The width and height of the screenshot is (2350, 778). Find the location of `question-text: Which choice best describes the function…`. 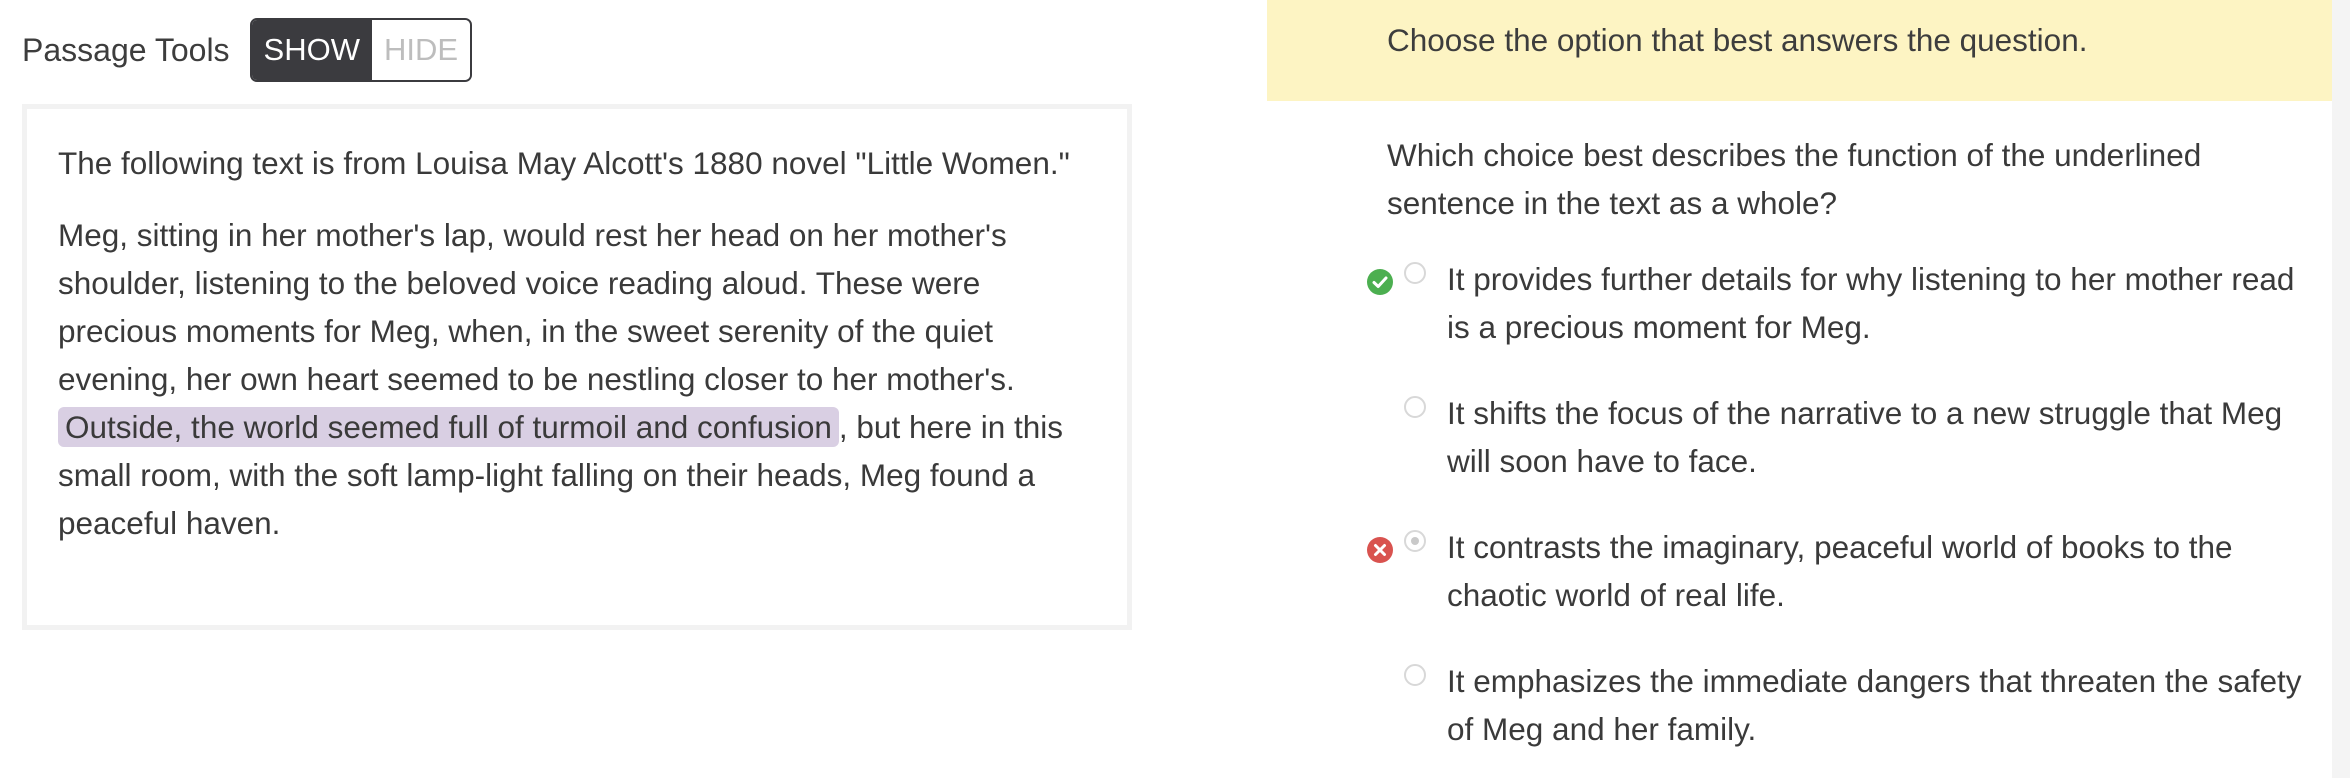

question-text: Which choice best describes the function… is located at coordinates (1794, 179).